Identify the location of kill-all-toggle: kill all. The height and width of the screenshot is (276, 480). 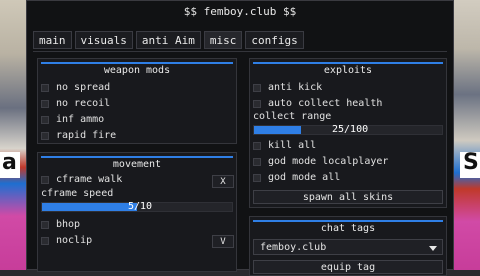
(284, 146).